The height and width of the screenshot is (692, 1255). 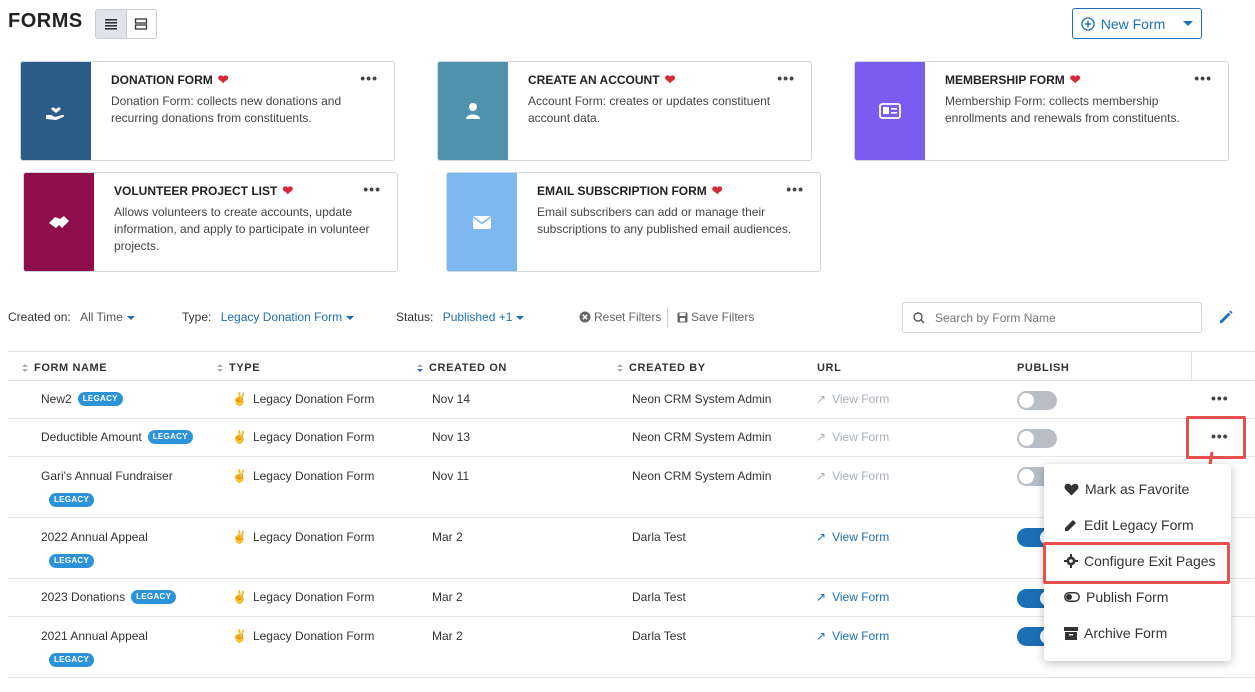 What do you see at coordinates (620, 317) in the screenshot?
I see `reset-filters-button: Reset Filters` at bounding box center [620, 317].